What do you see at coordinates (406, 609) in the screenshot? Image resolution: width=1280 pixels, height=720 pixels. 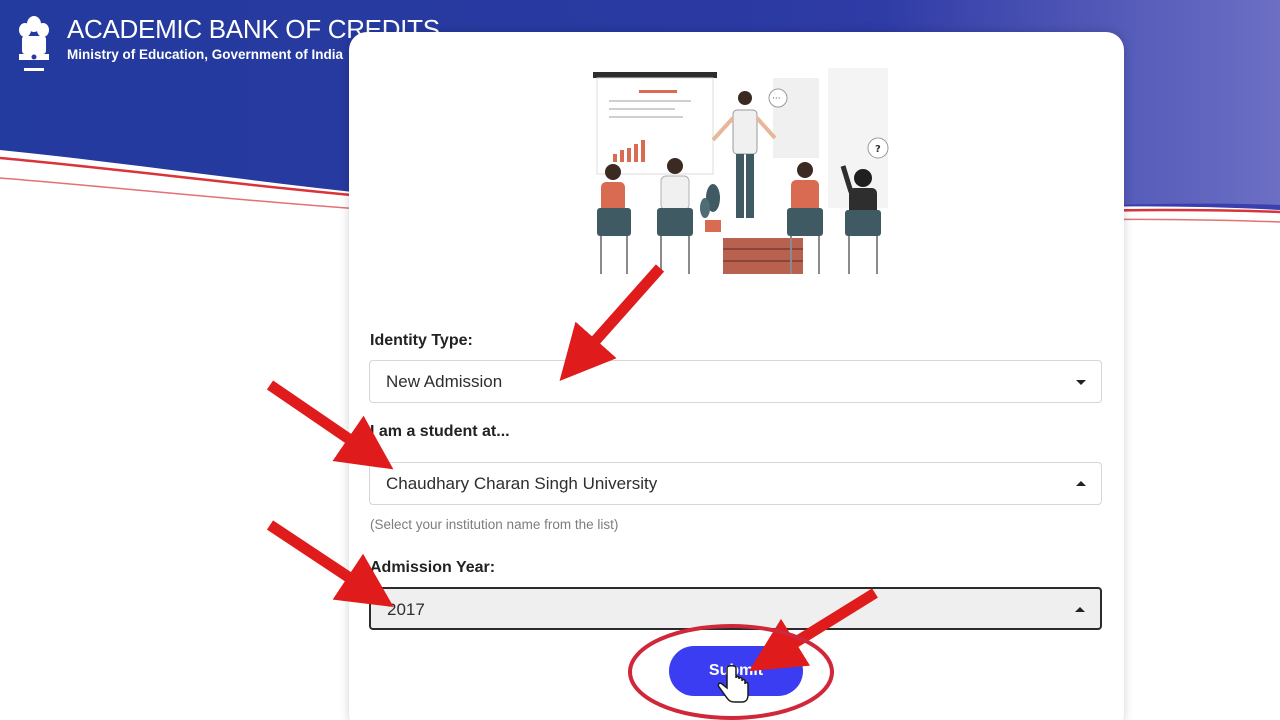 I see `admission-year-value: 2017` at bounding box center [406, 609].